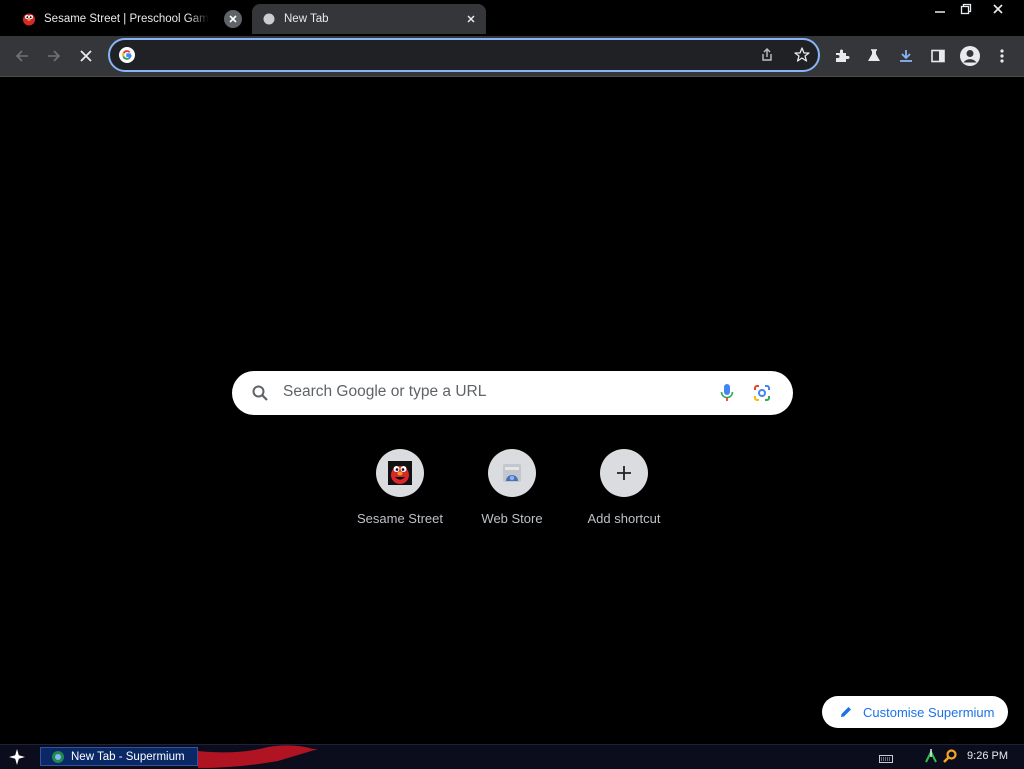 The width and height of the screenshot is (1024, 769). I want to click on taskbar-clock: 9:26 PM, so click(987, 756).